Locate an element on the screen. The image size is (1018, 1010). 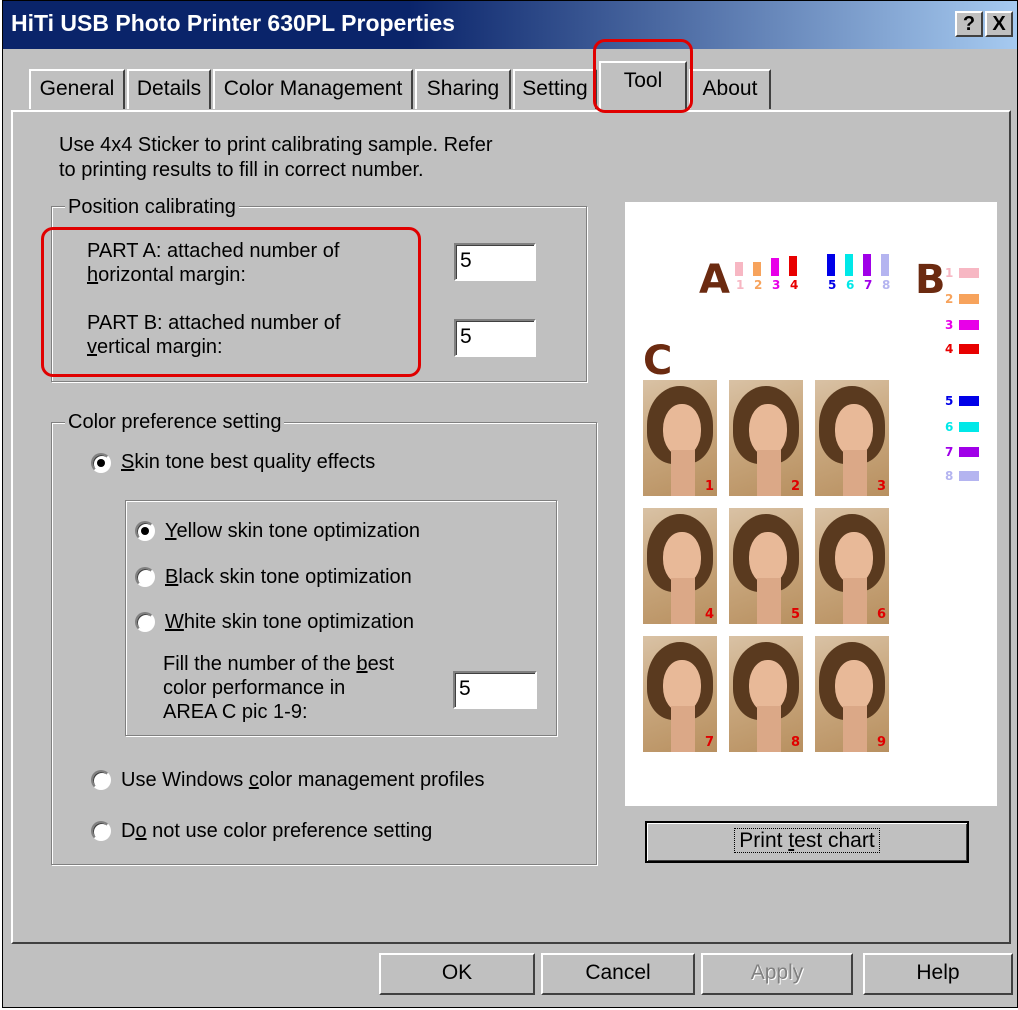
position-calibrating-label: Position calibrating is located at coordinates (152, 207).